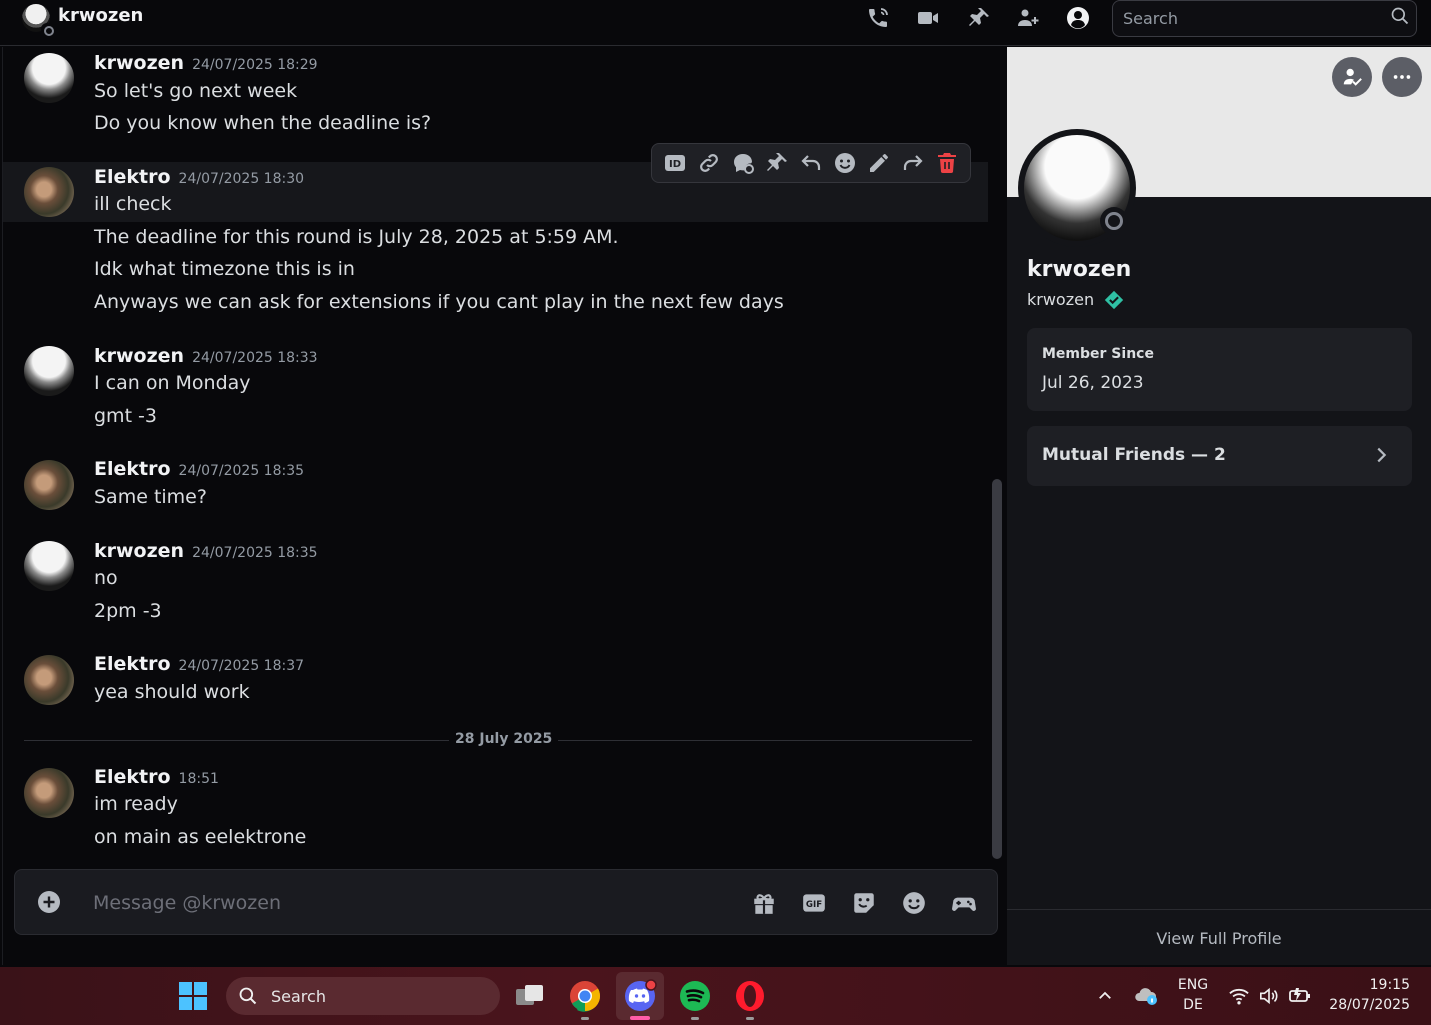  I want to click on friend-status-button, so click(1352, 77).